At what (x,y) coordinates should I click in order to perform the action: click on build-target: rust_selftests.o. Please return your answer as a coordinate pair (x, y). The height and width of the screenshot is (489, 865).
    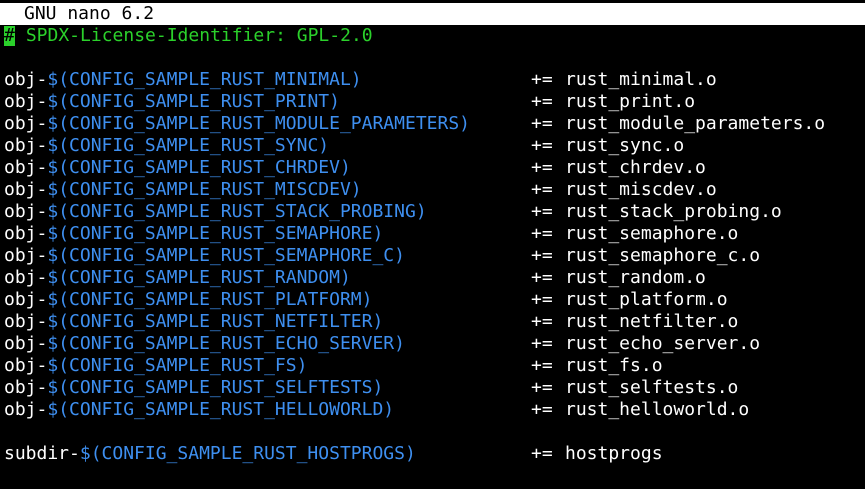
    Looking at the image, I should click on (652, 387).